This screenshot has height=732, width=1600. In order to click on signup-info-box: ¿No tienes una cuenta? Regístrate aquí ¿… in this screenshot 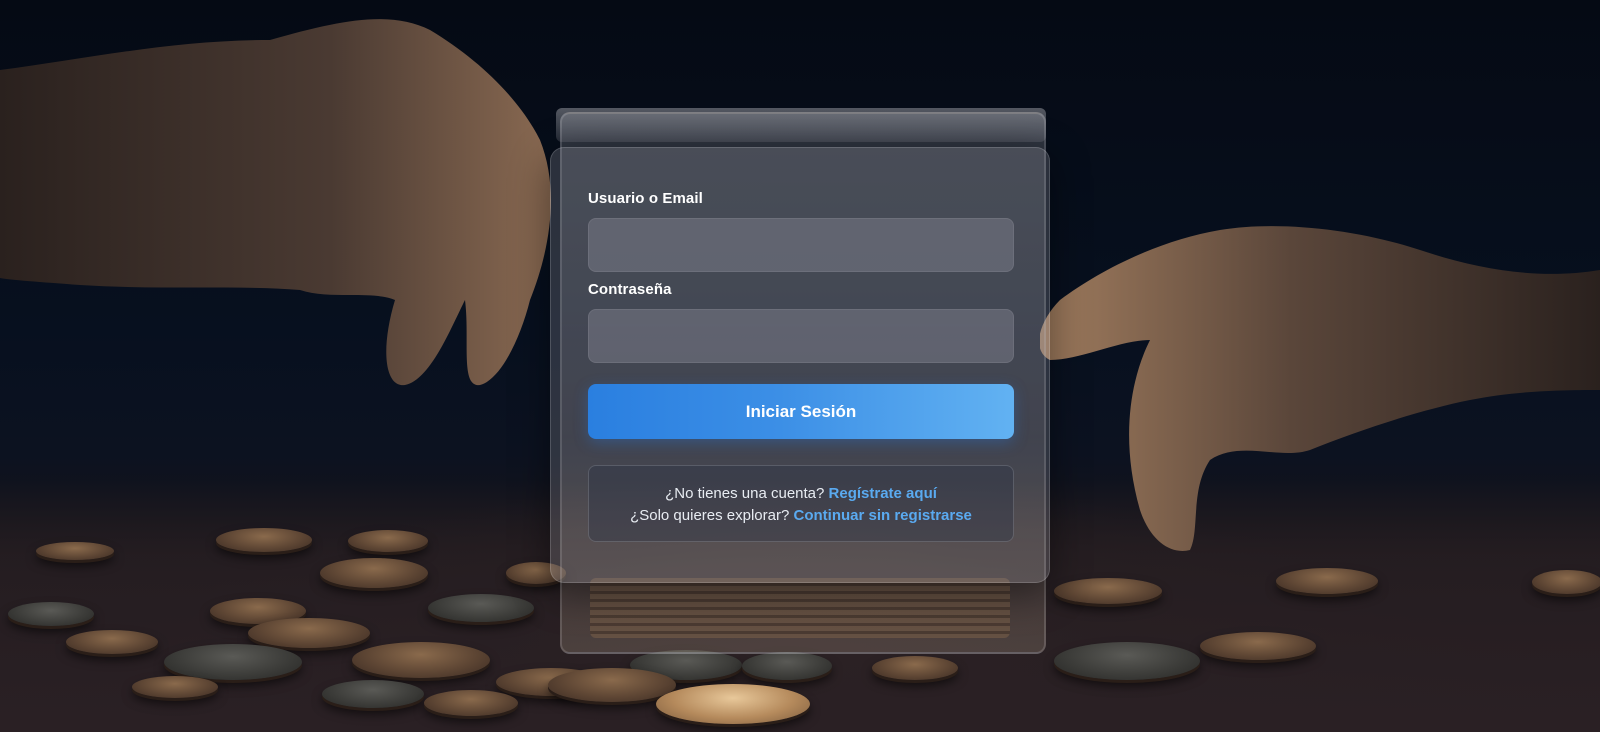, I will do `click(801, 503)`.